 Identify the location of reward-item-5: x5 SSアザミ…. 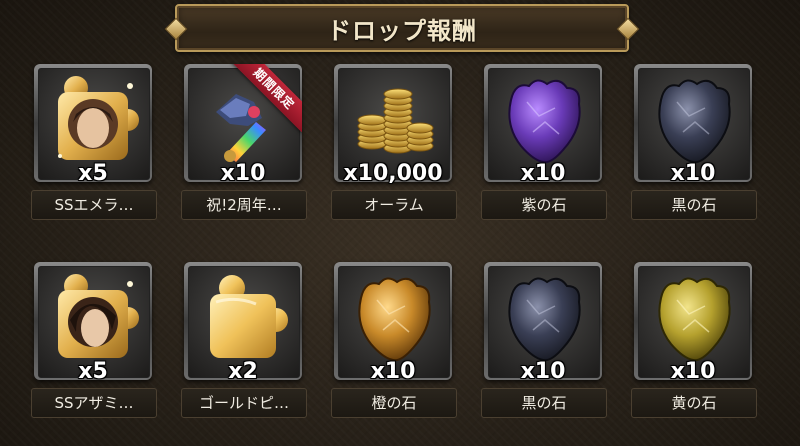
(94, 340).